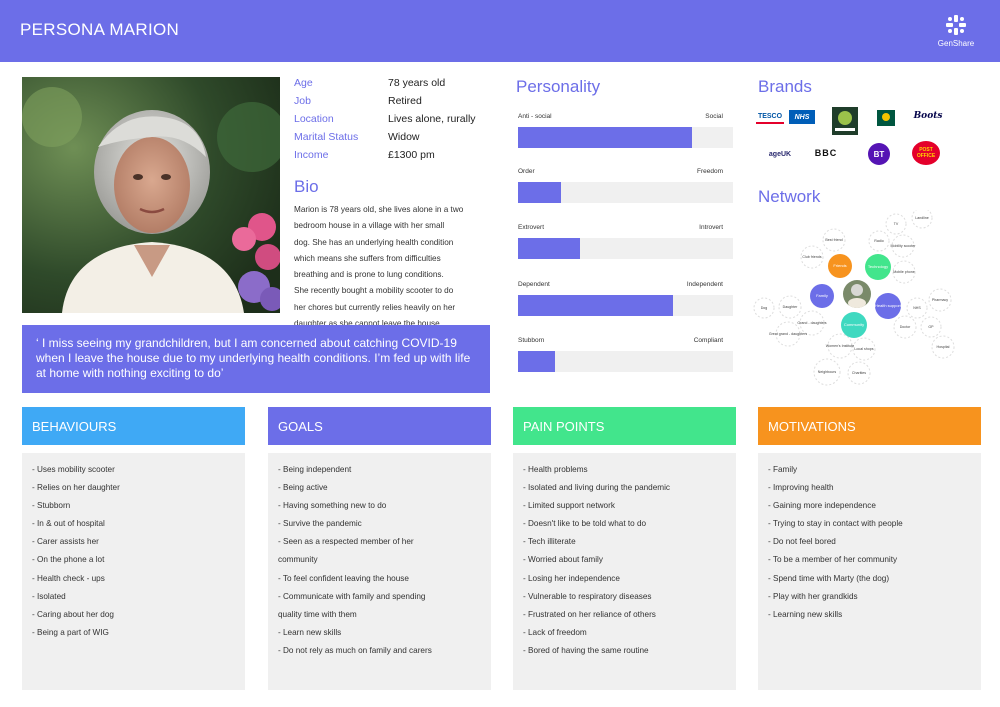 Image resolution: width=1000 pixels, height=707 pixels. What do you see at coordinates (956, 43) in the screenshot?
I see `logo-text: GenShare` at bounding box center [956, 43].